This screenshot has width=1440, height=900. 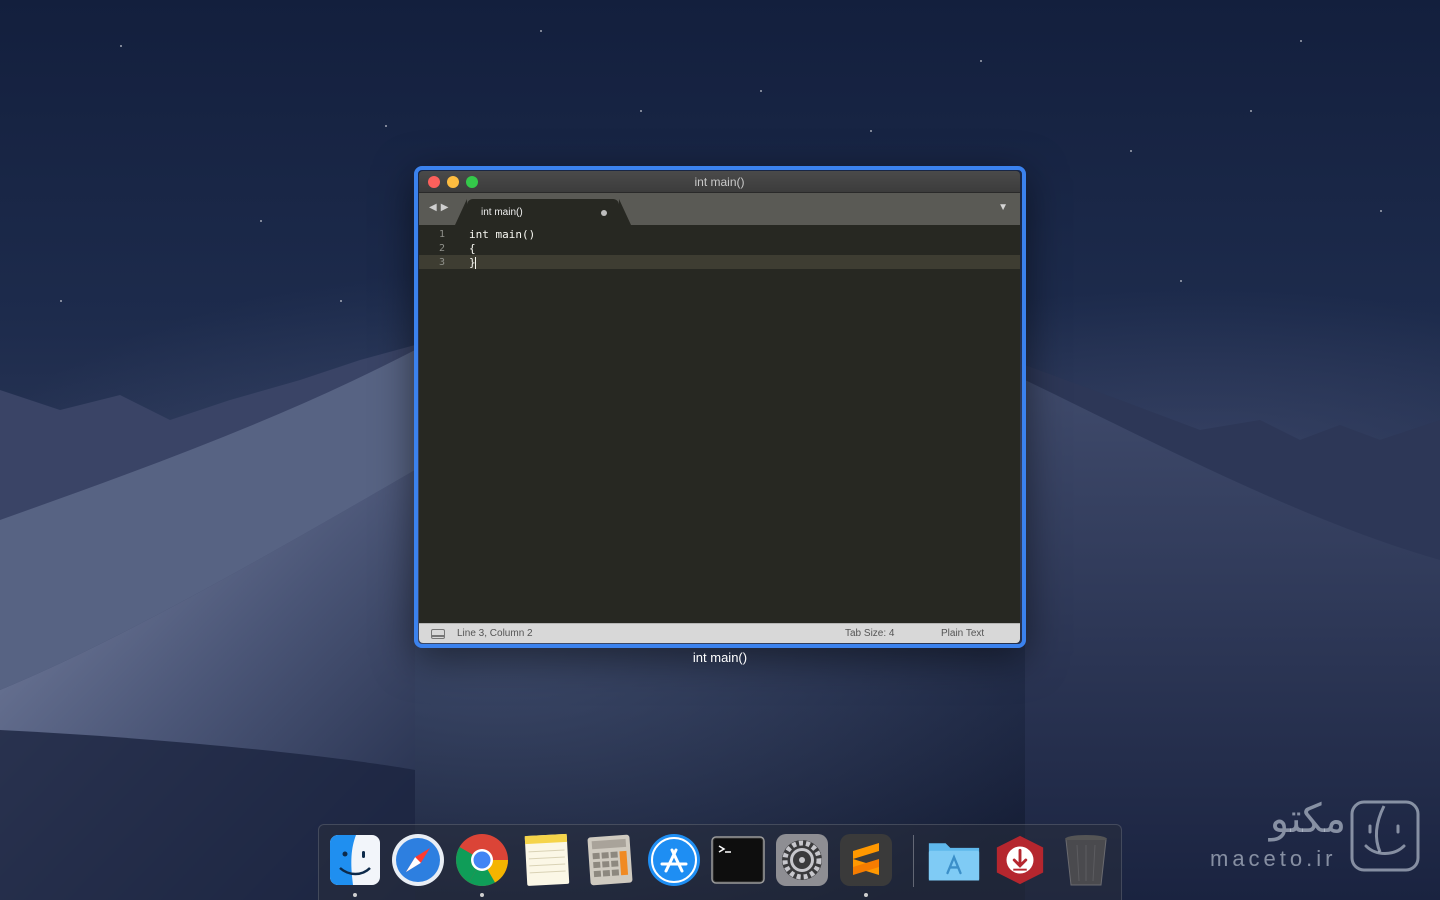 What do you see at coordinates (802, 860) in the screenshot?
I see `system-preferences-icon` at bounding box center [802, 860].